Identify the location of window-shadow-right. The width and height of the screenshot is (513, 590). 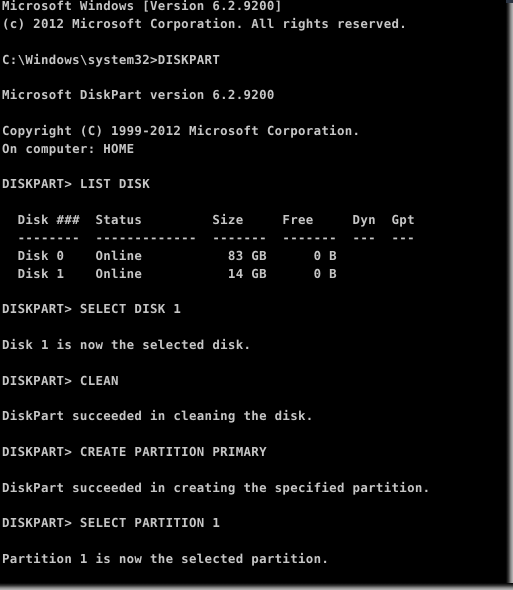
(509, 295).